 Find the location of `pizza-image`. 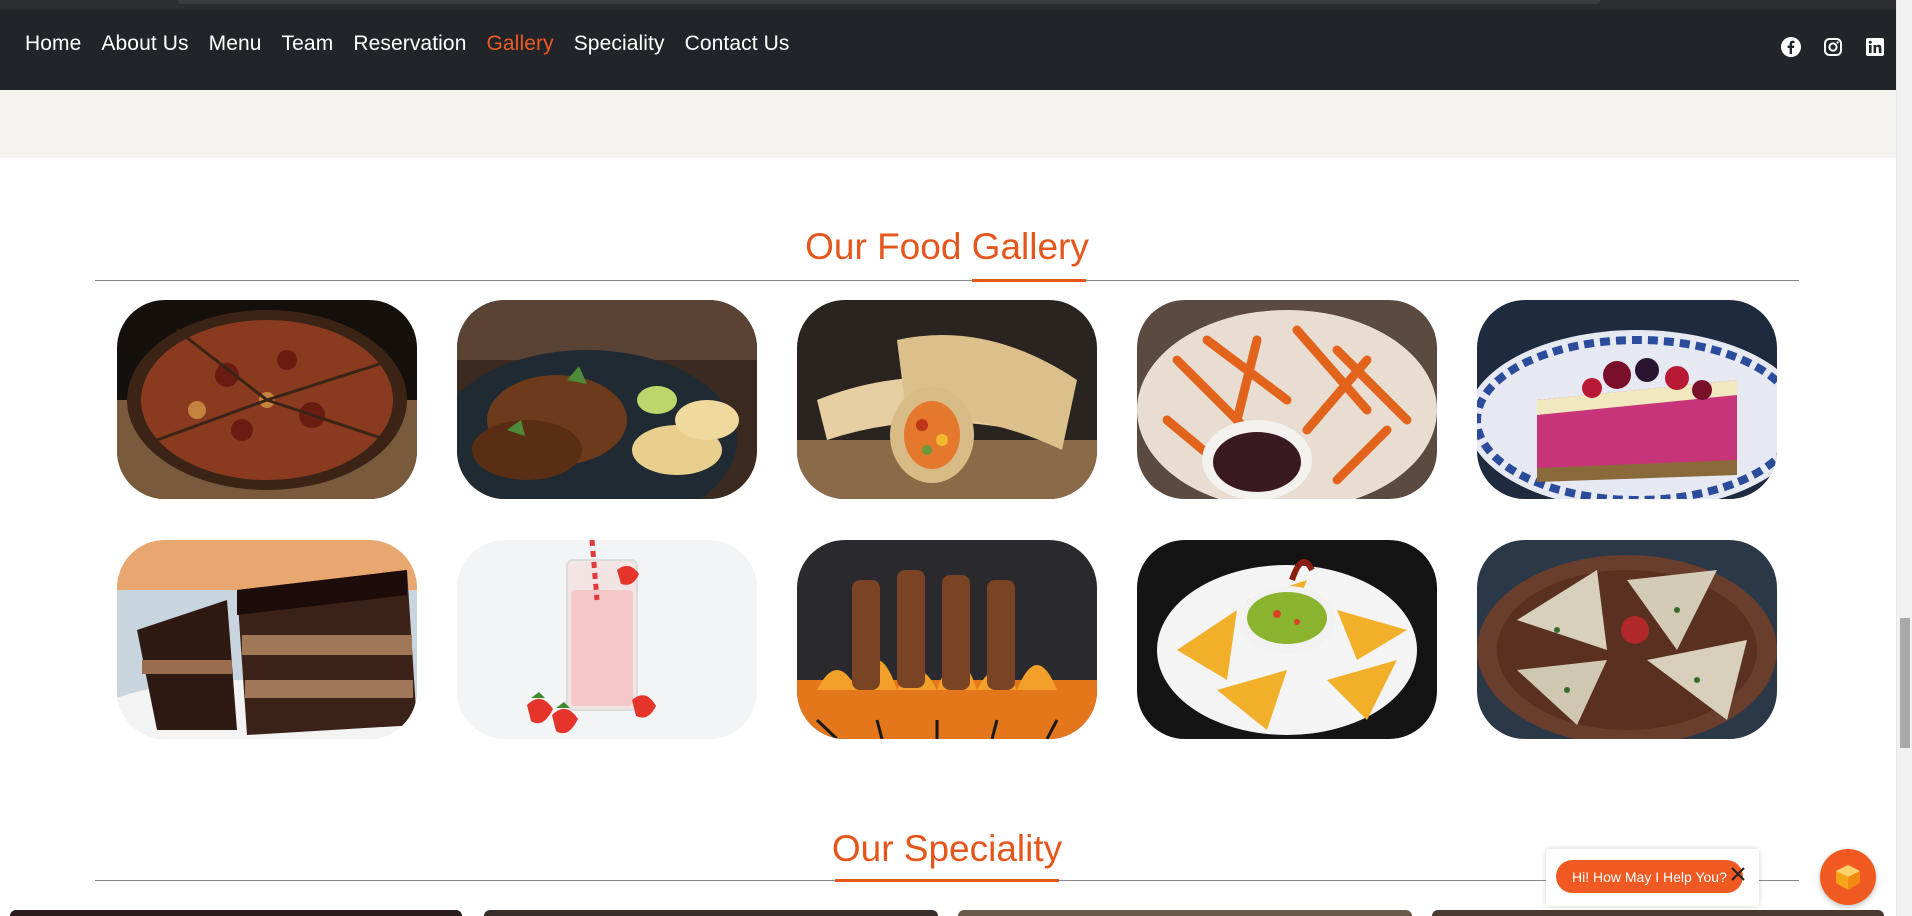

pizza-image is located at coordinates (267, 399).